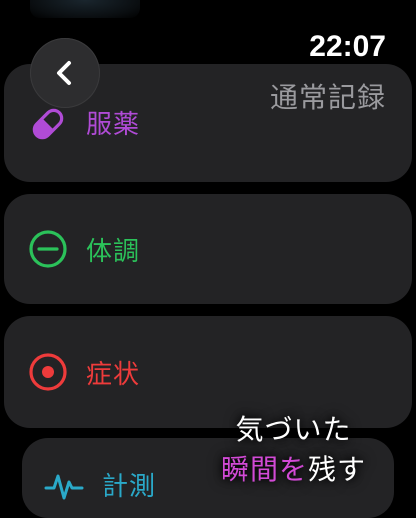  Describe the element at coordinates (336, 469) in the screenshot. I see `tagline-rest: 残す` at that location.